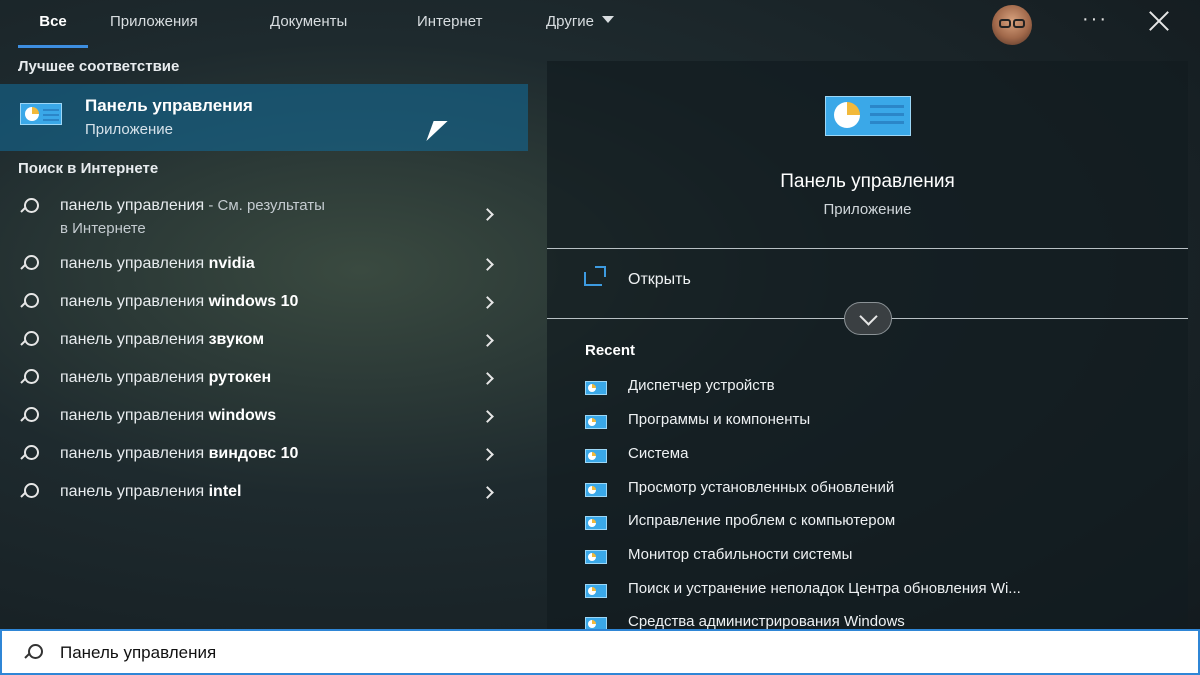 The width and height of the screenshot is (1200, 675). What do you see at coordinates (88, 168) in the screenshot?
I see `web-search-heading: Поиск в Интернете` at bounding box center [88, 168].